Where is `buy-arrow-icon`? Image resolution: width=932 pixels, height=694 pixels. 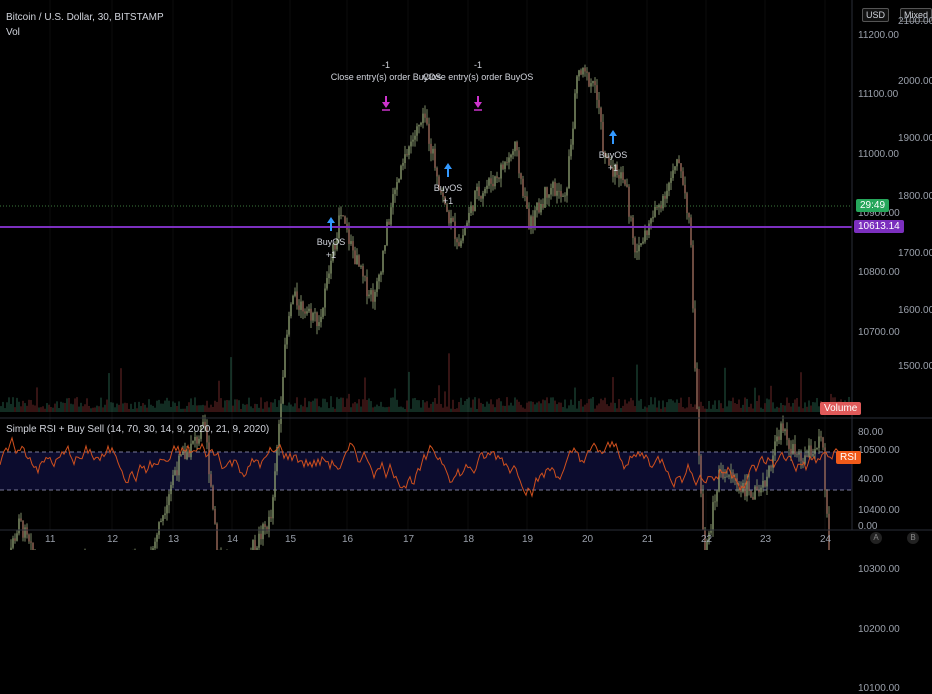
buy-arrow-icon is located at coordinates (613, 137).